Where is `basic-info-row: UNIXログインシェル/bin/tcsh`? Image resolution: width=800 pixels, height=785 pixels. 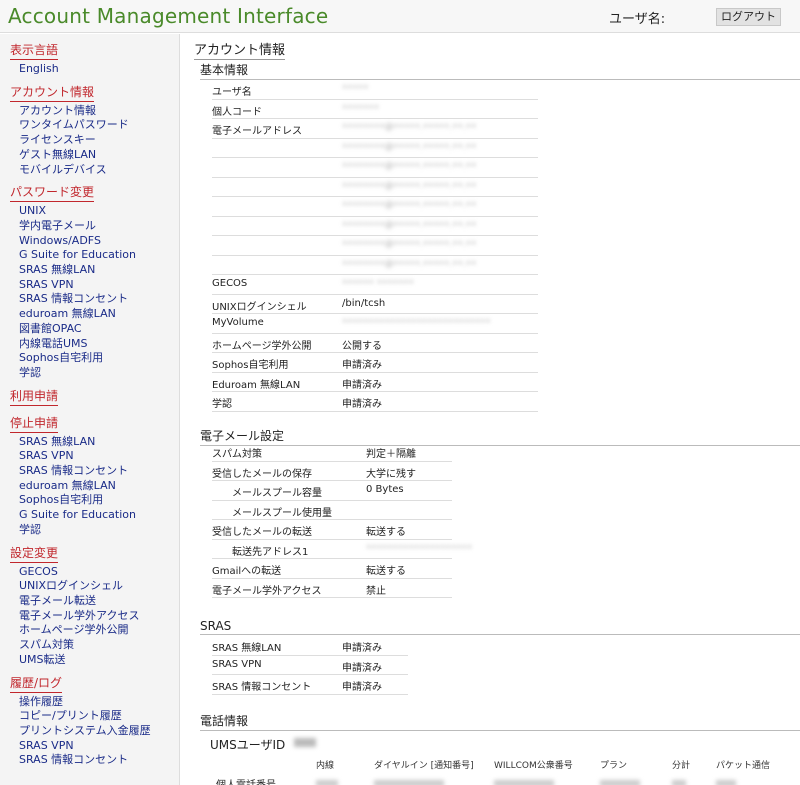
basic-info-row: UNIXログインシェル/bin/tcsh is located at coordinates (375, 304).